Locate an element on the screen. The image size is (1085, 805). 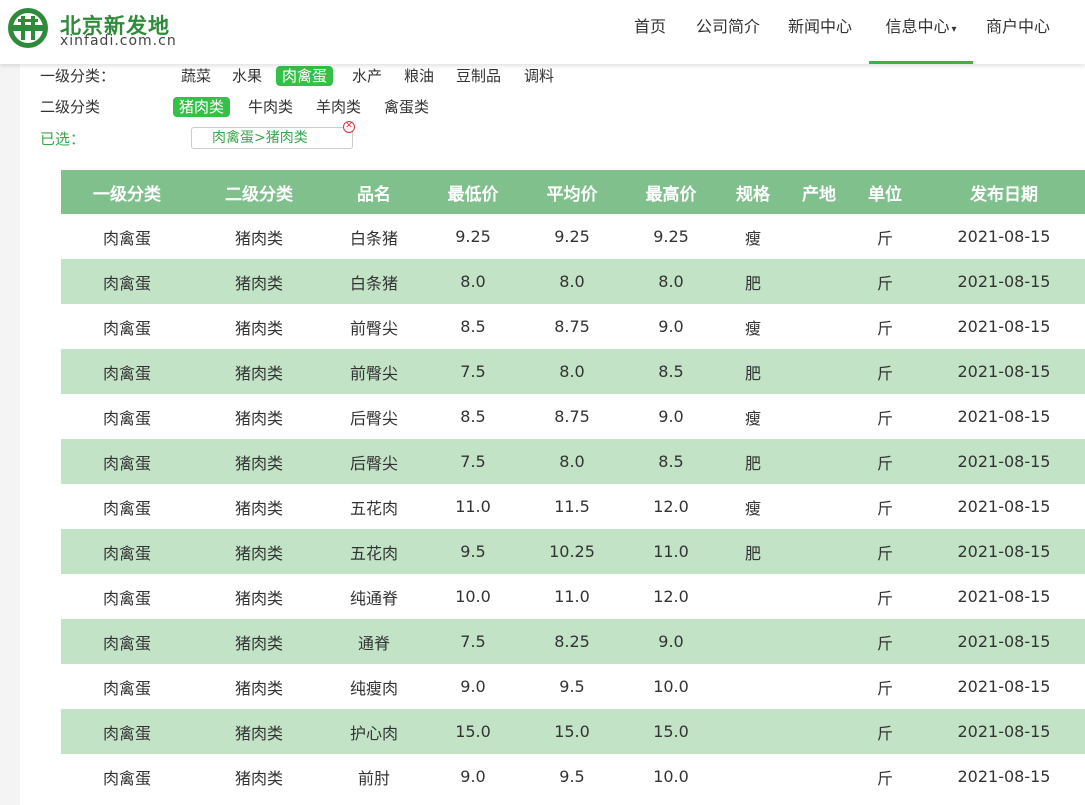
cell-max-price: 9.25 is located at coordinates (671, 236).